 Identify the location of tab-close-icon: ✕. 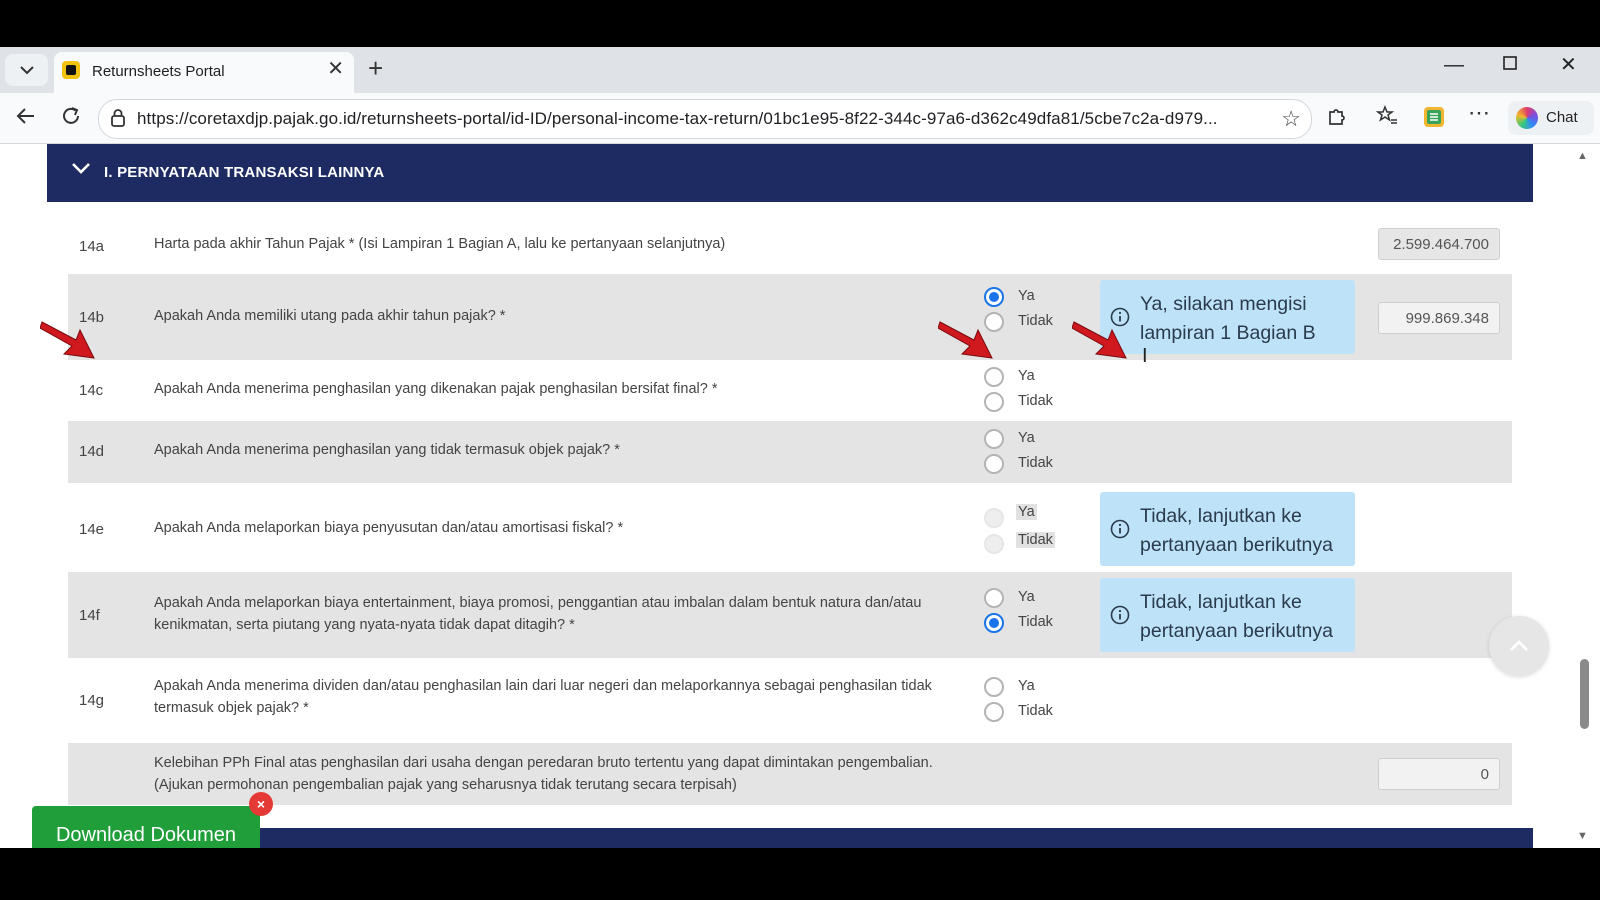
(335, 69).